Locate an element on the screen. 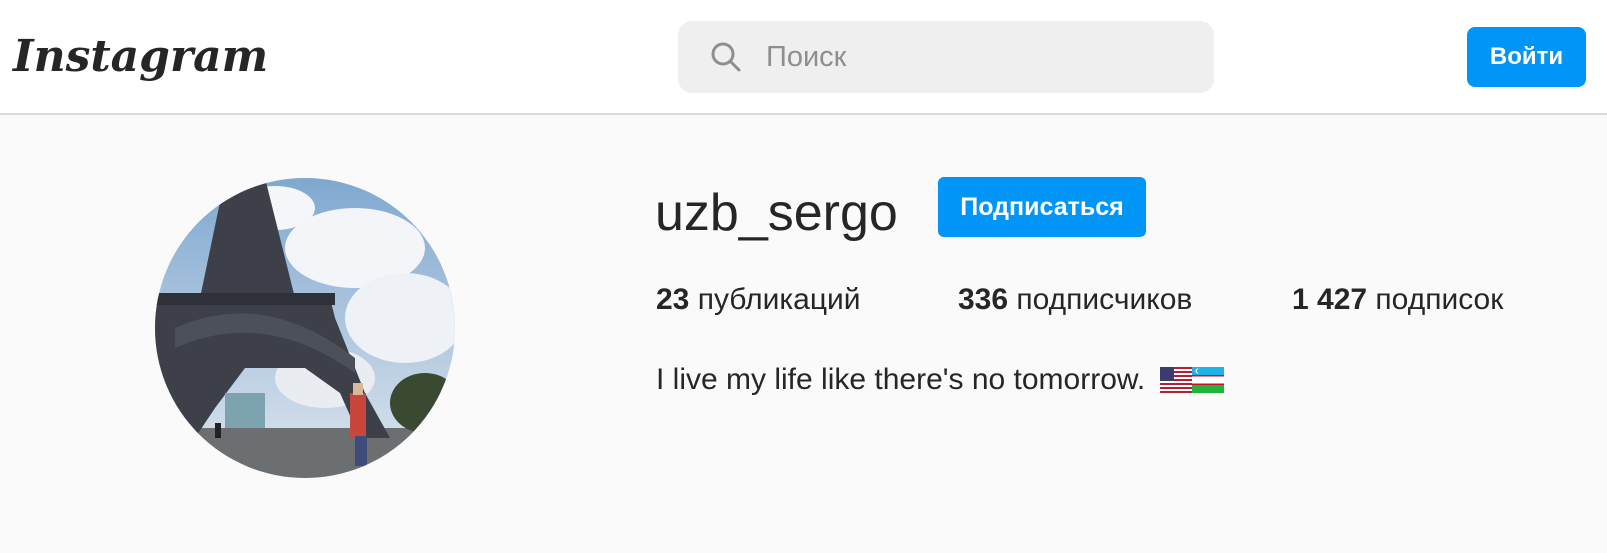 This screenshot has width=1607, height=553. followers-label: подписчиков is located at coordinates (1104, 299).